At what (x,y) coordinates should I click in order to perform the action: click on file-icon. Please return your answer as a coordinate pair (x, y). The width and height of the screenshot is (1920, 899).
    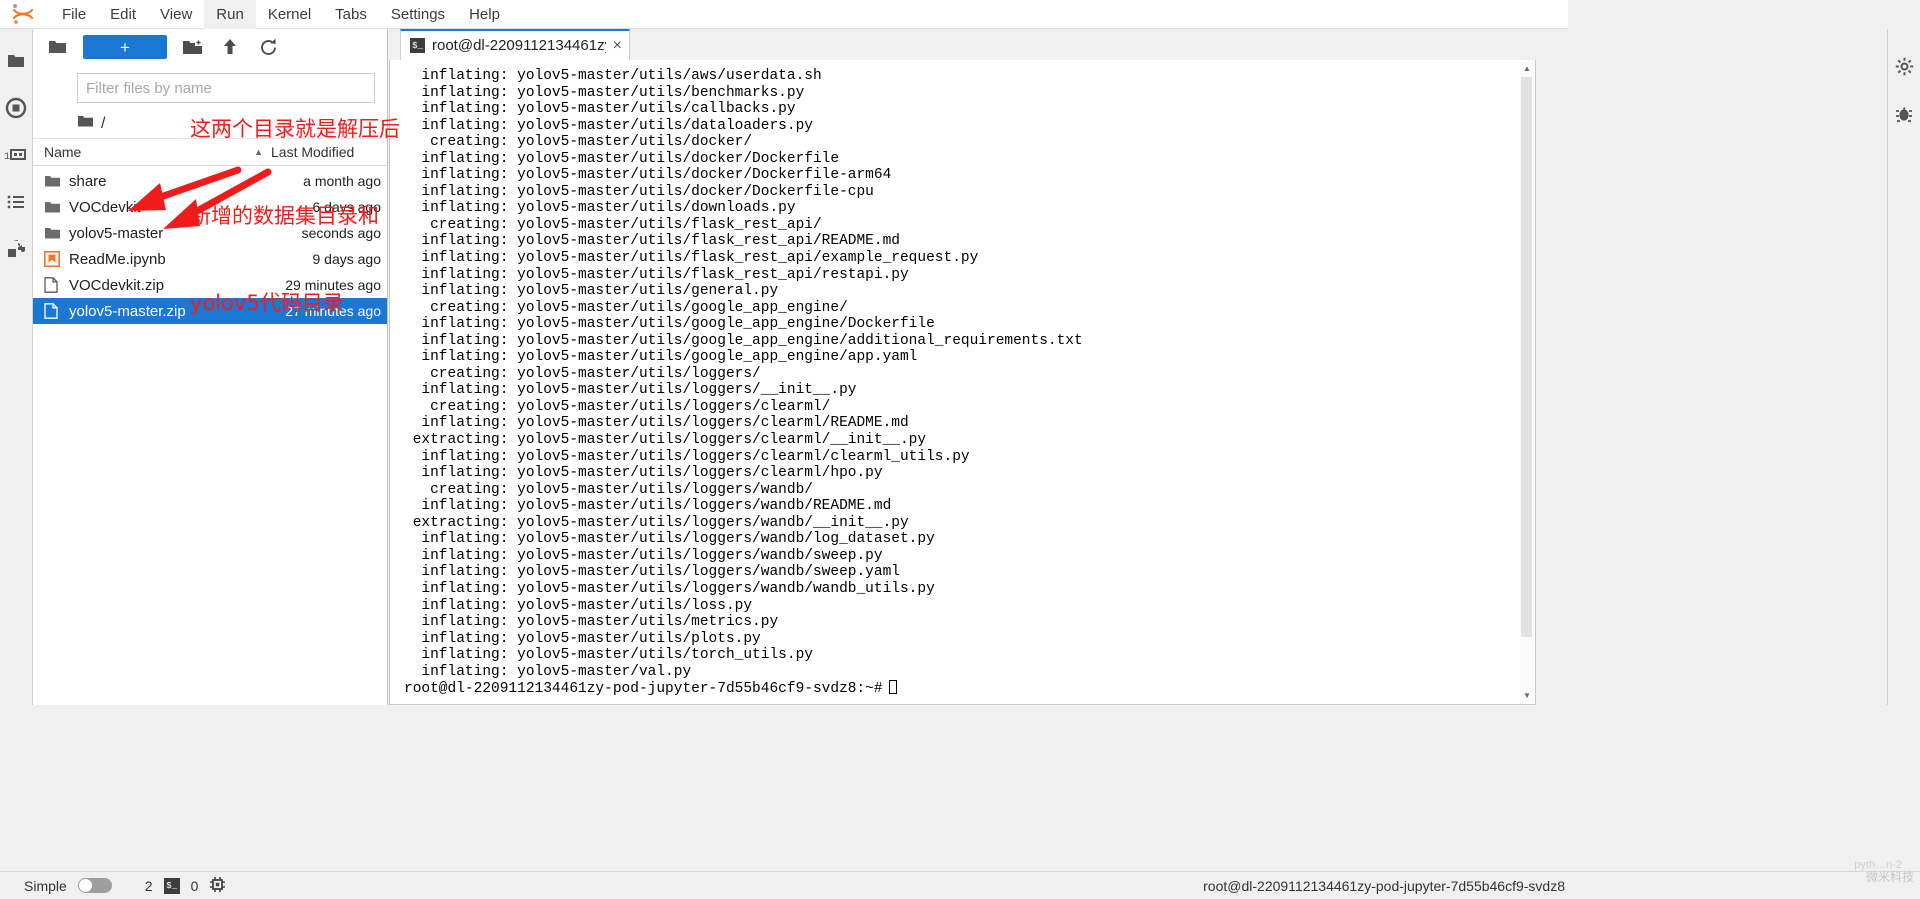
    Looking at the image, I should click on (56, 285).